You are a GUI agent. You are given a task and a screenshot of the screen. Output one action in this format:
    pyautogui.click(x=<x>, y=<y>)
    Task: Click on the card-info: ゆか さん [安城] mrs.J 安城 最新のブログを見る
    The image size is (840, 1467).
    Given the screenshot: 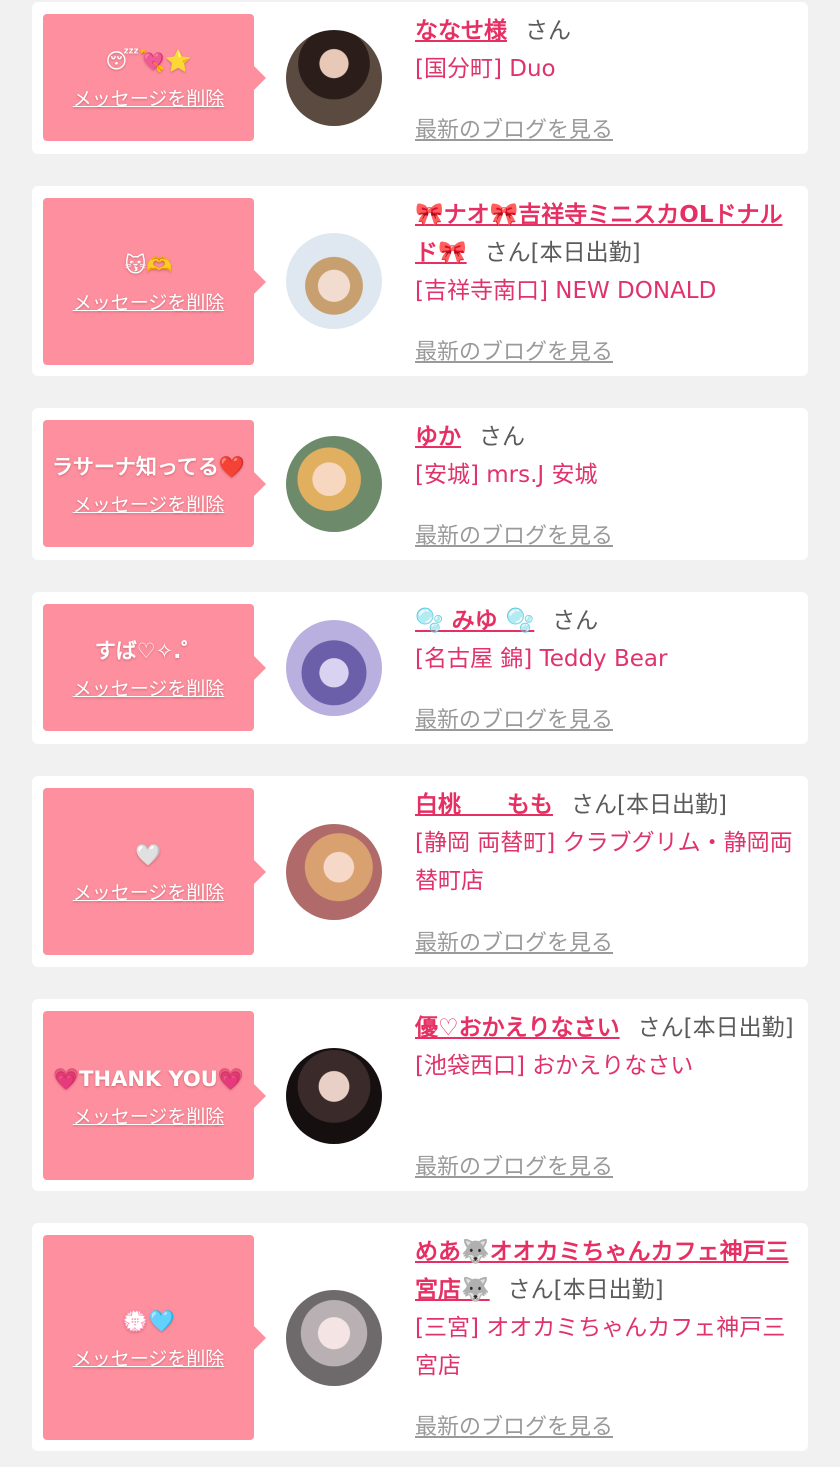 What is the action you would take?
    pyautogui.click(x=607, y=484)
    